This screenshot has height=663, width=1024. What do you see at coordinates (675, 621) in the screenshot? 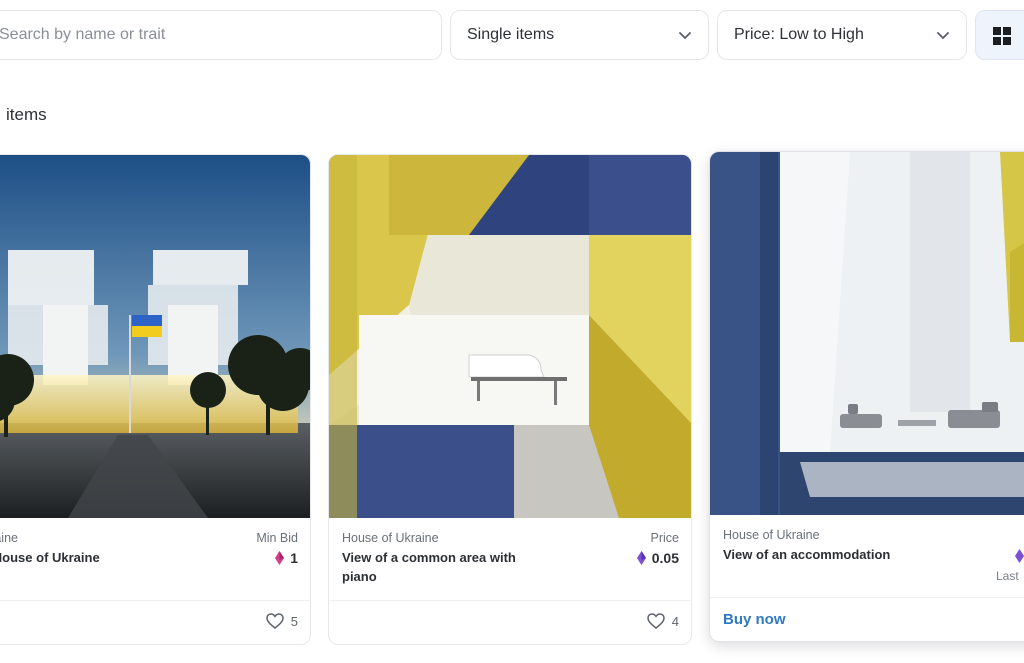
I see `like-count: 4` at bounding box center [675, 621].